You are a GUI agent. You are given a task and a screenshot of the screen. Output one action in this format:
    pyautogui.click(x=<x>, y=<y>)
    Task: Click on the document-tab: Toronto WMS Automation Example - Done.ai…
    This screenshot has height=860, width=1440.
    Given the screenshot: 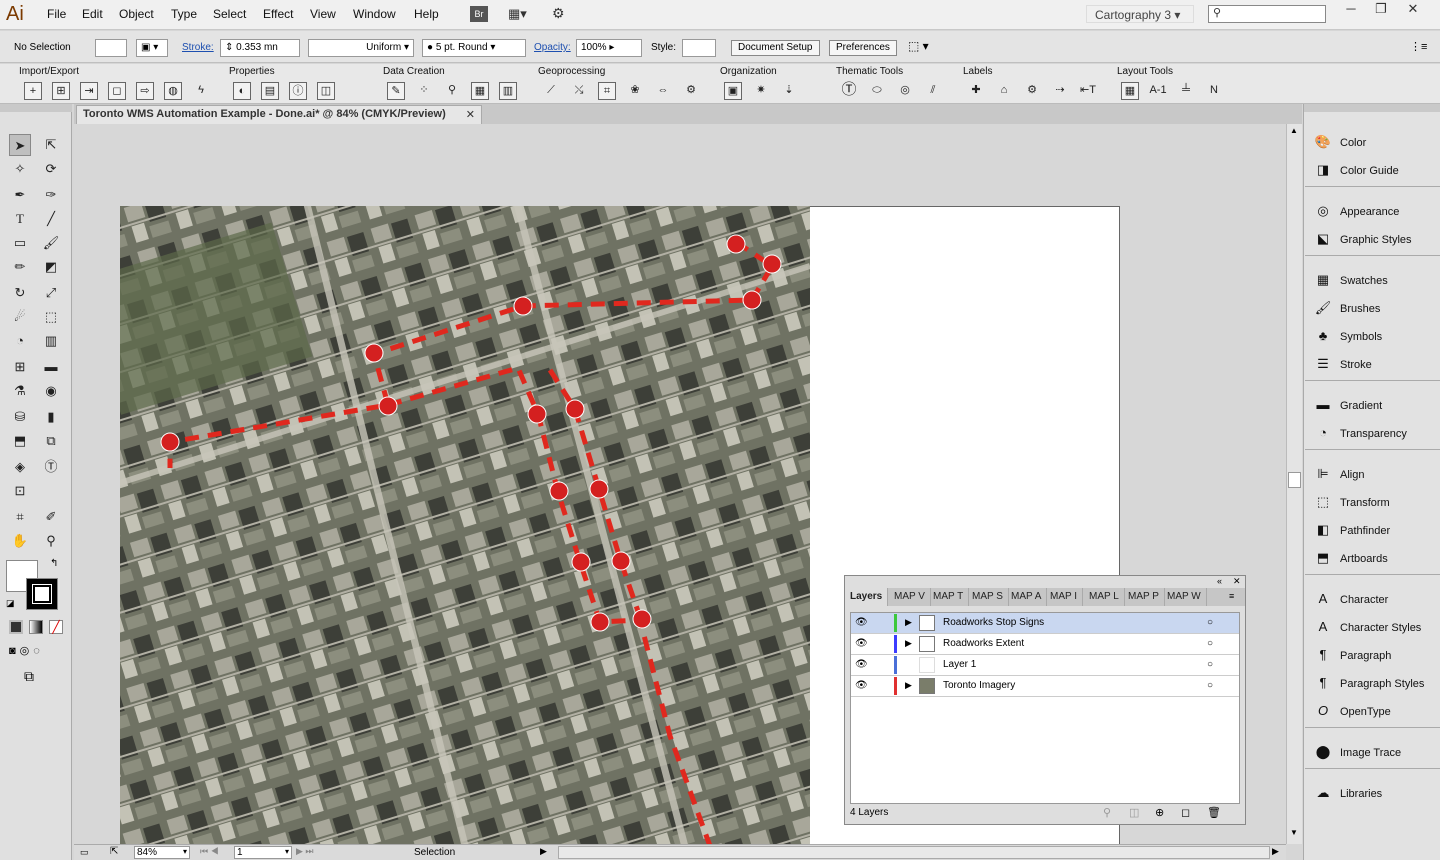 What is the action you would take?
    pyautogui.click(x=279, y=114)
    